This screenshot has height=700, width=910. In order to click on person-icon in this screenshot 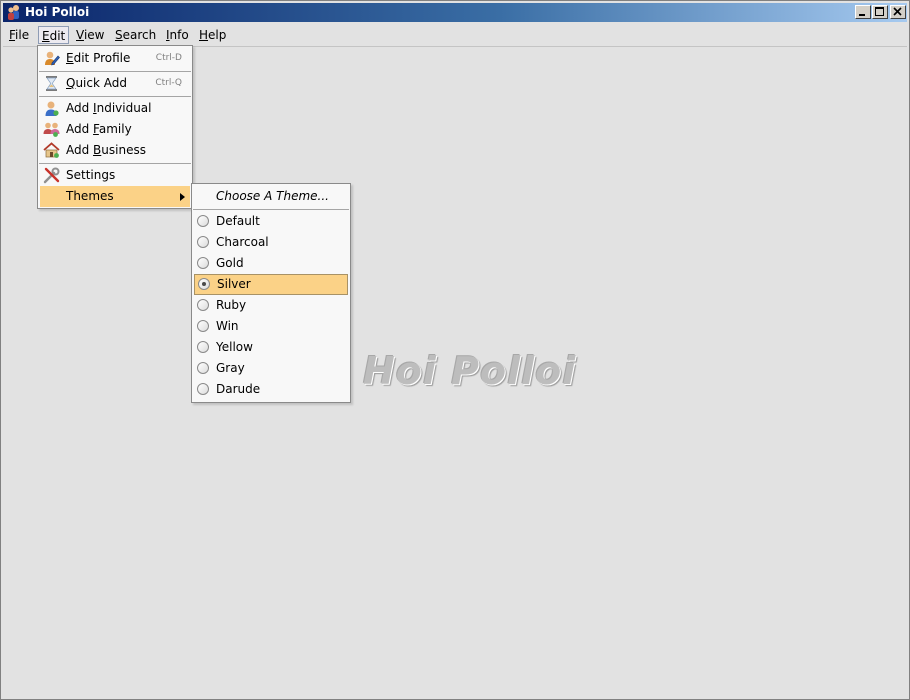, I will do `click(51, 108)`.